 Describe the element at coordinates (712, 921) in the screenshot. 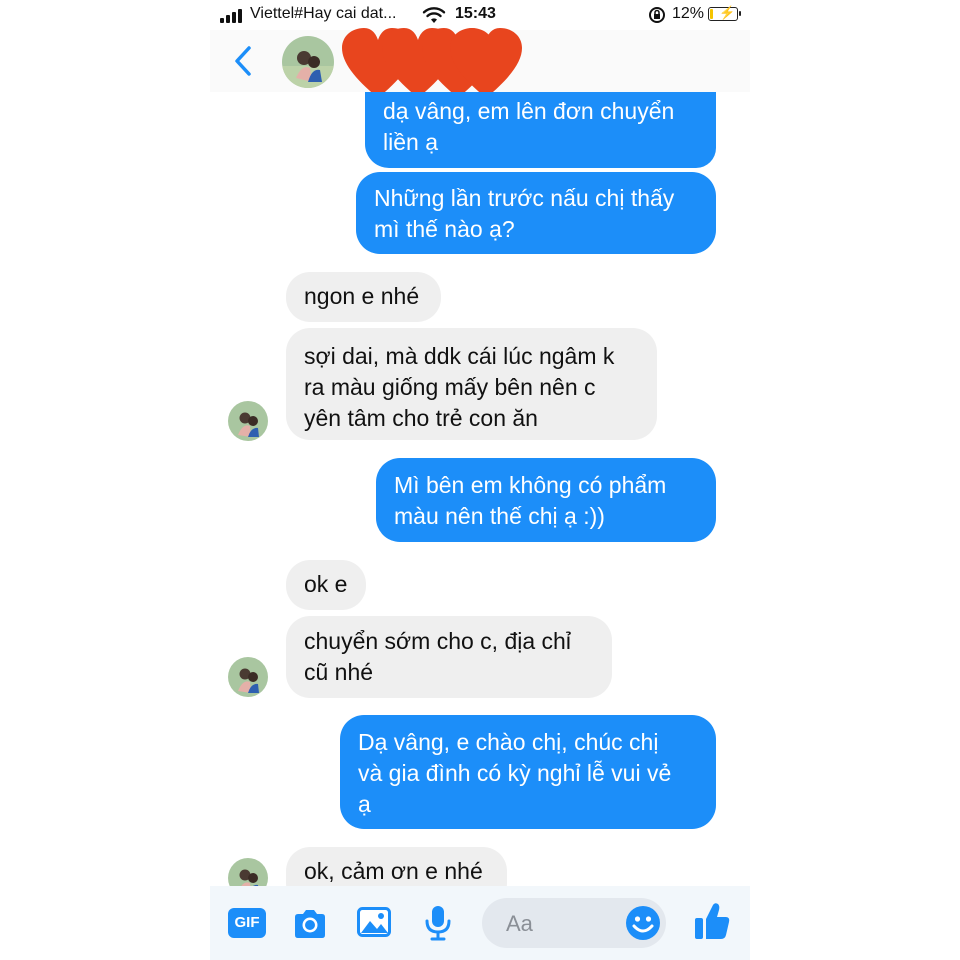

I see `like-icon` at that location.